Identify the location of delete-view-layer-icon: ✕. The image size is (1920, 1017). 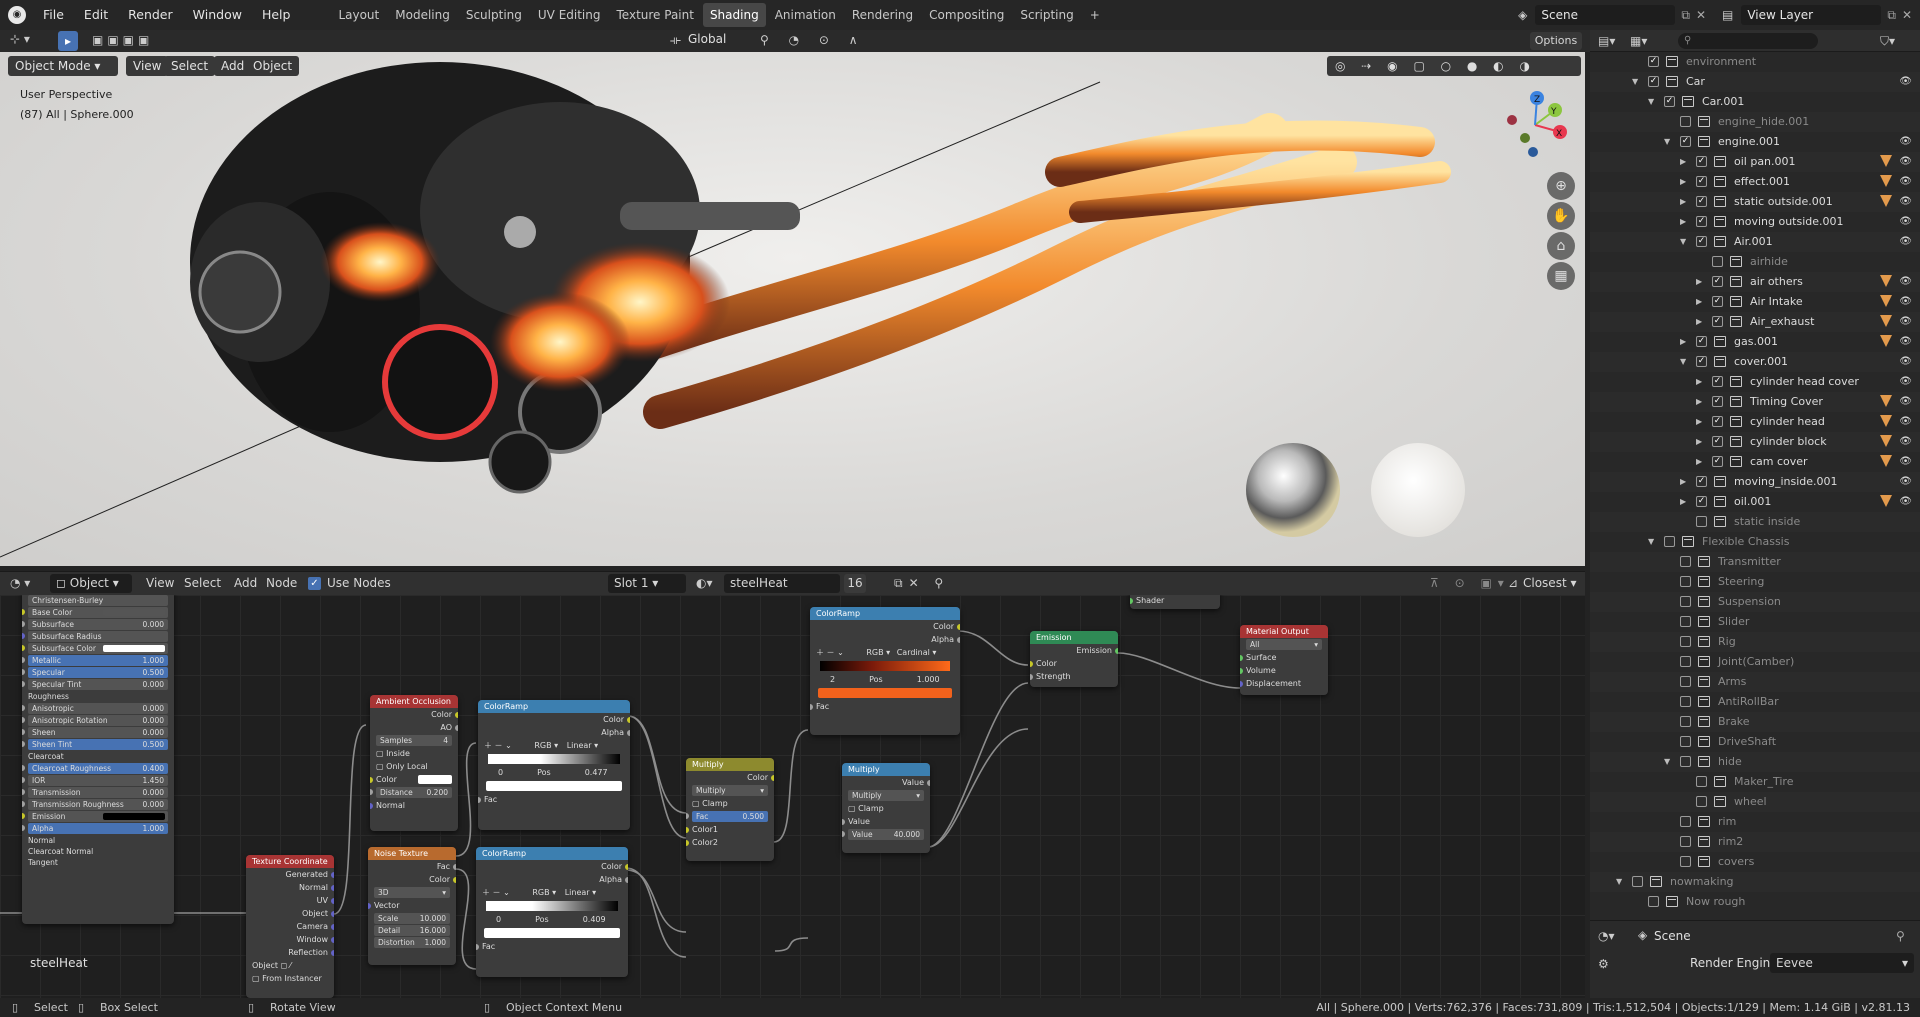
(1907, 15).